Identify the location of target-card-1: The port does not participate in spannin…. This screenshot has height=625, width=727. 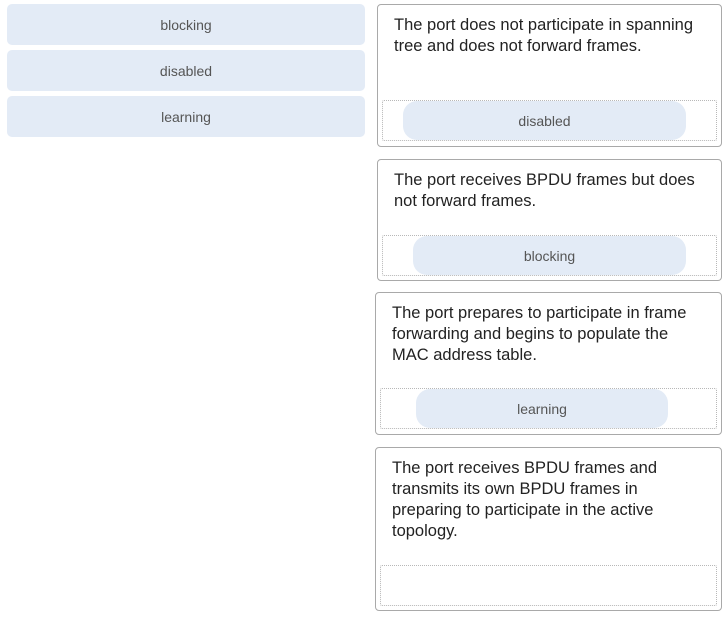
(549, 75).